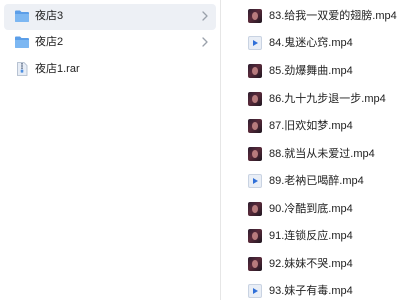 This screenshot has width=399, height=300. What do you see at coordinates (49, 16) in the screenshot?
I see `folder-item-label: 夜店3` at bounding box center [49, 16].